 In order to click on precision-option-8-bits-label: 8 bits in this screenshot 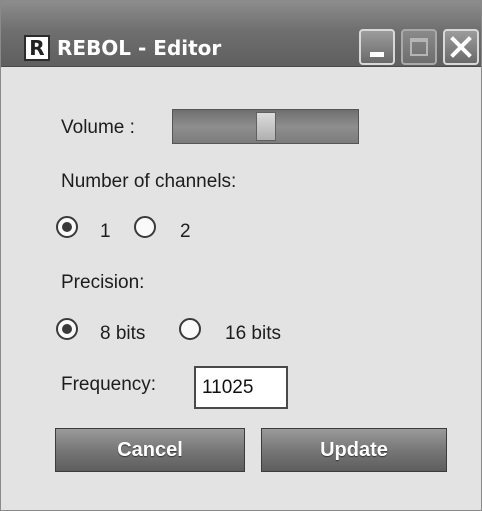, I will do `click(123, 333)`.